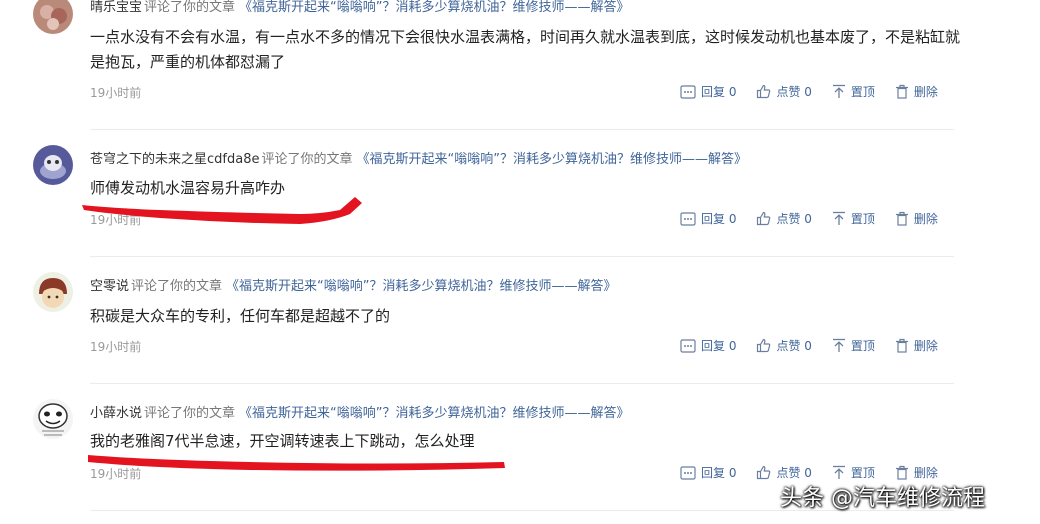  I want to click on comment-text: 师傅发动机水温容易升高咋办, so click(188, 188).